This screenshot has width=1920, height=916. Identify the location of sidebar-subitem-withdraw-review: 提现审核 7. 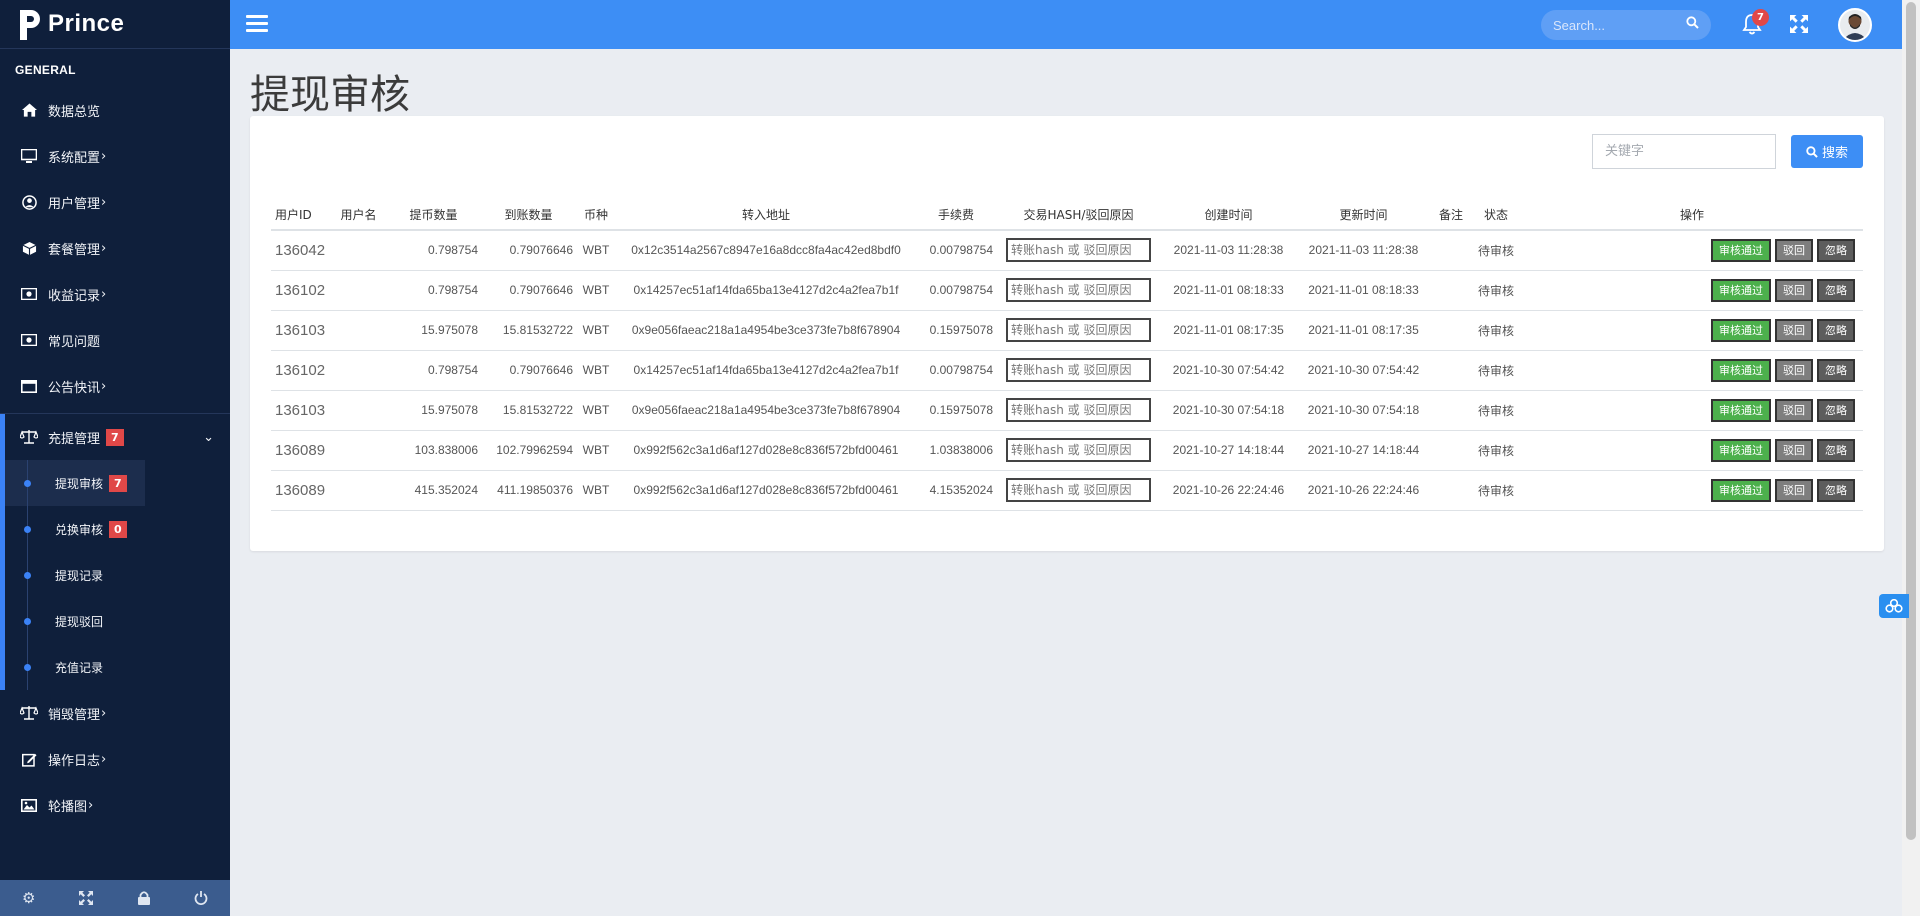
(75, 483).